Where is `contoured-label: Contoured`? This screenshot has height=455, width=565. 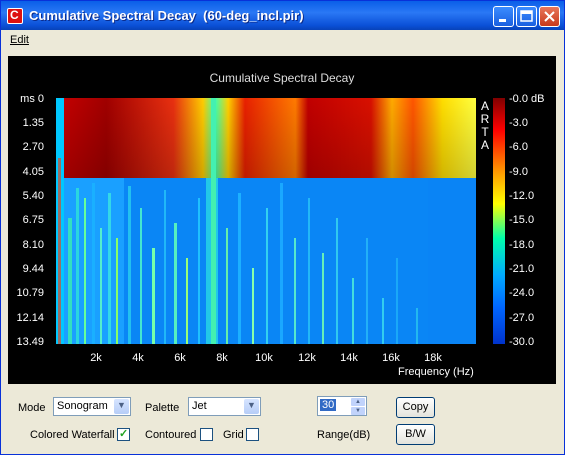 contoured-label: Contoured is located at coordinates (171, 435).